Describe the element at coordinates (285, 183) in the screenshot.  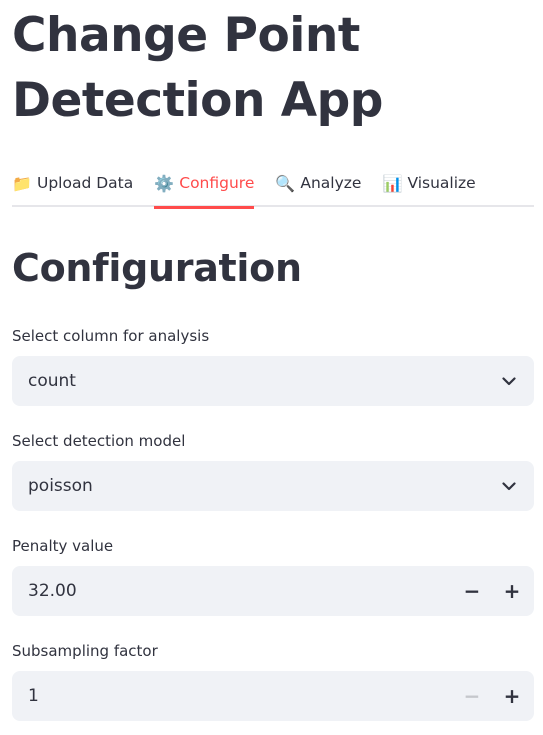
I see `magnifier-icon: 🔍` at that location.